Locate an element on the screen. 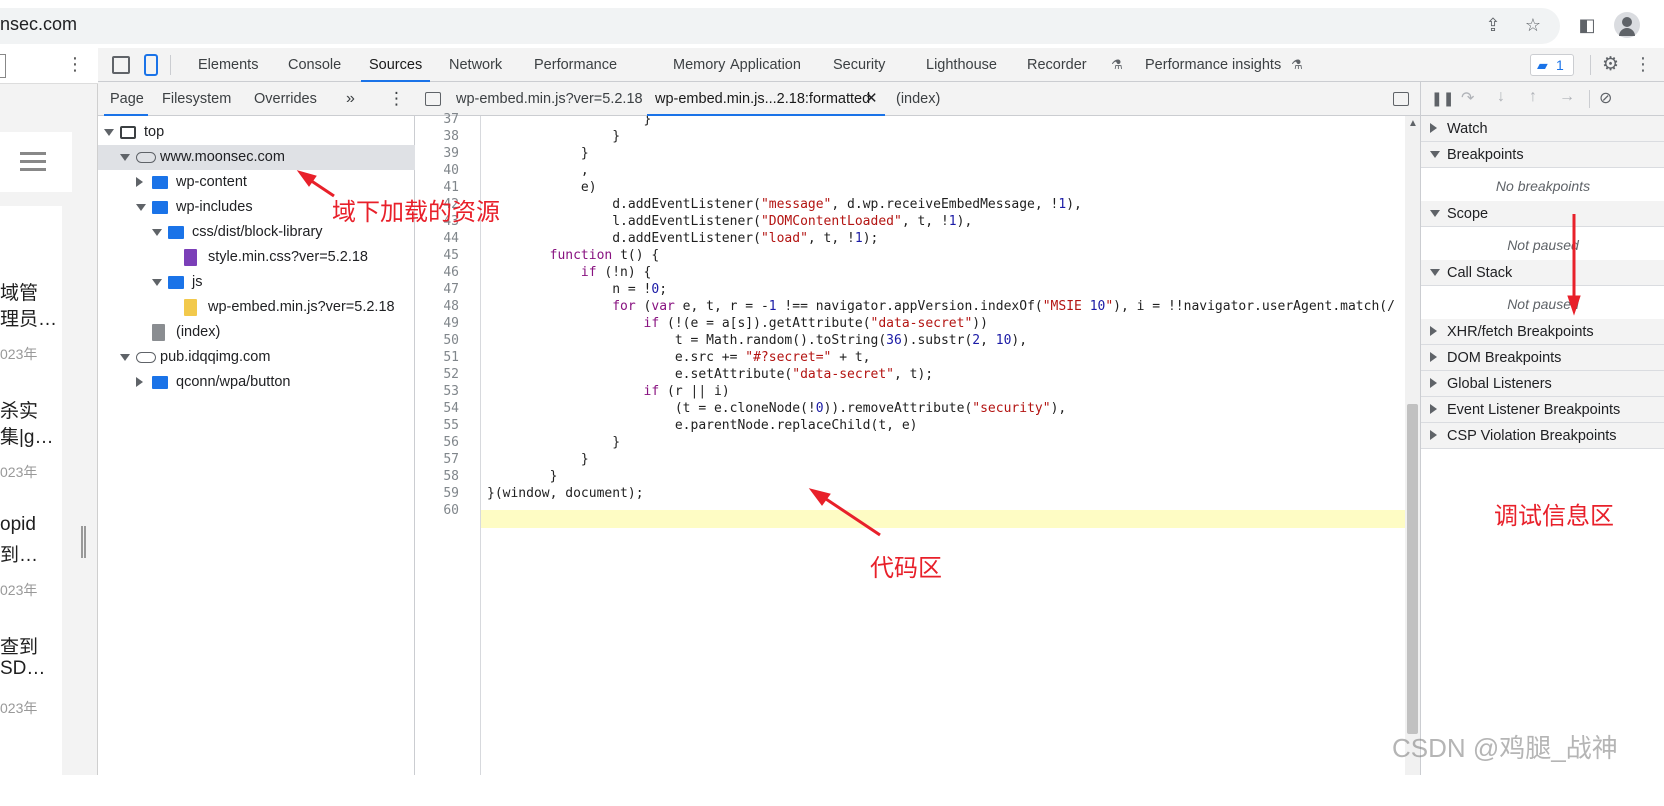  arrow-debug-head is located at coordinates (1574, 305).